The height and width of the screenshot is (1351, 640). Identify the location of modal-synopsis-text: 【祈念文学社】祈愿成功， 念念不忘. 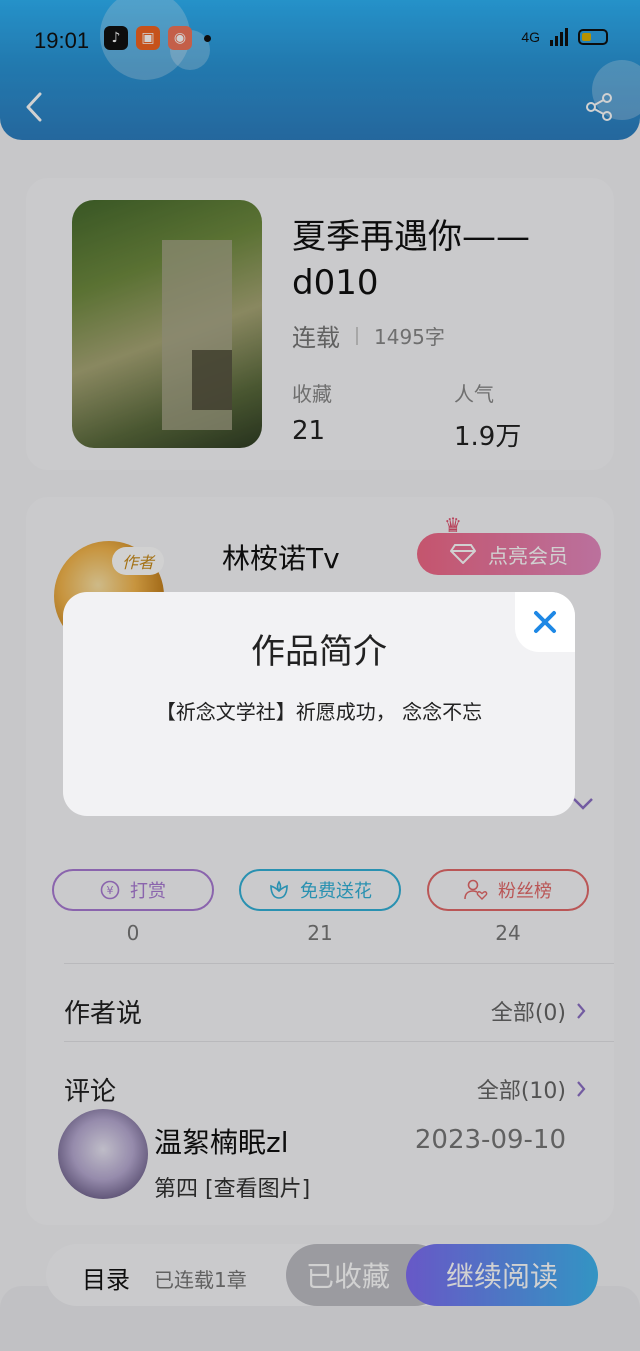
(319, 712).